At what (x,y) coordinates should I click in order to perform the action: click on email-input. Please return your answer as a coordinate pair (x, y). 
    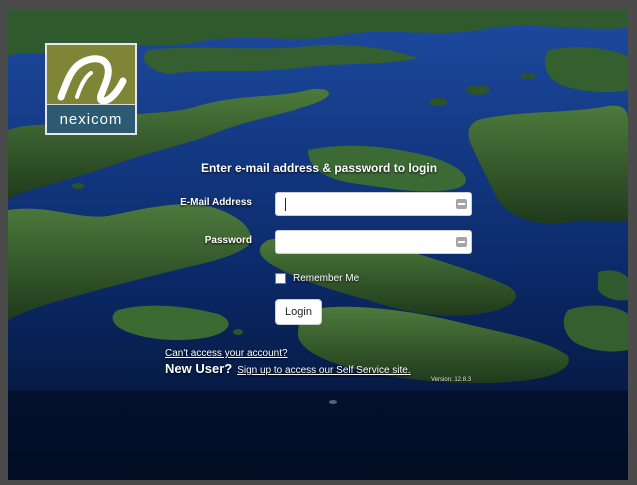
    Looking at the image, I should click on (367, 204).